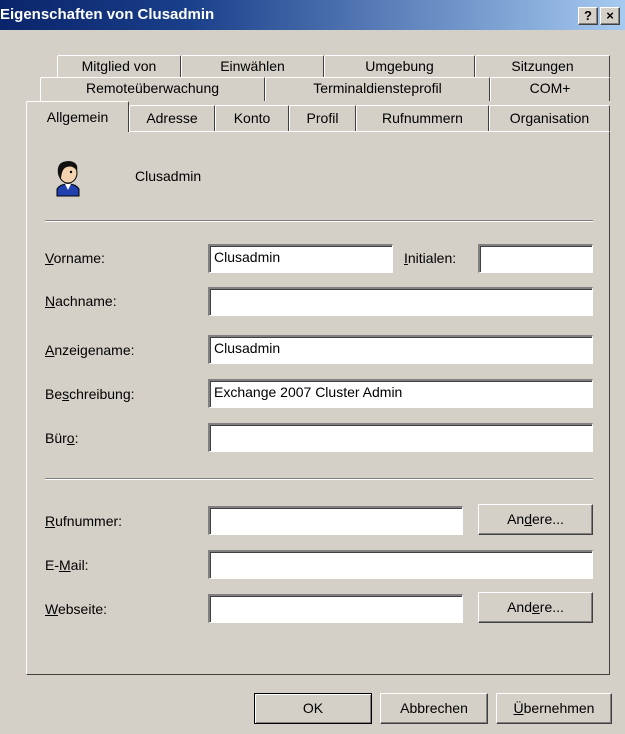  What do you see at coordinates (62, 438) in the screenshot?
I see `label-buero: Büro:` at bounding box center [62, 438].